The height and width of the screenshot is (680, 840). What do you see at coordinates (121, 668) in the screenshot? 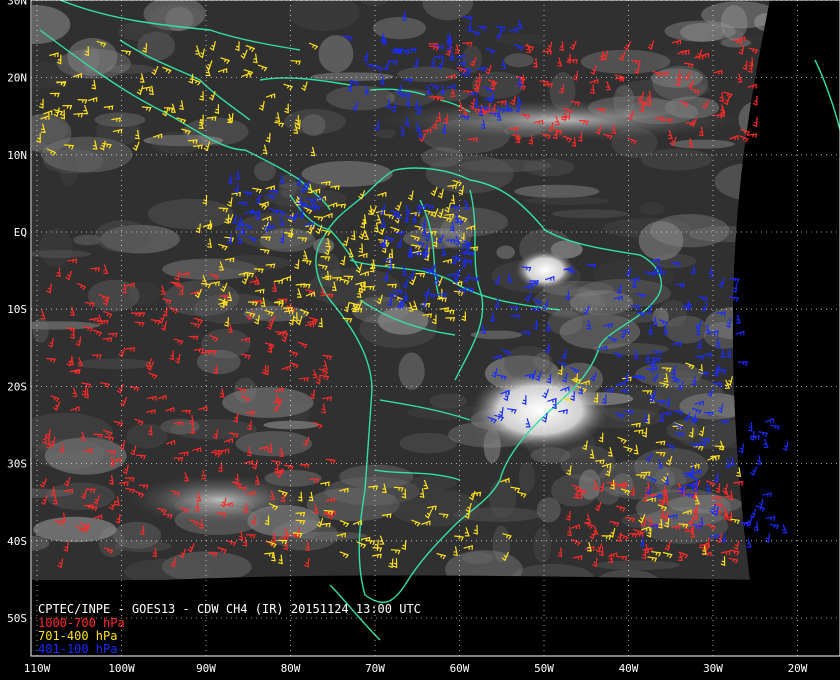
I see `longitude-label: 100W` at bounding box center [121, 668].